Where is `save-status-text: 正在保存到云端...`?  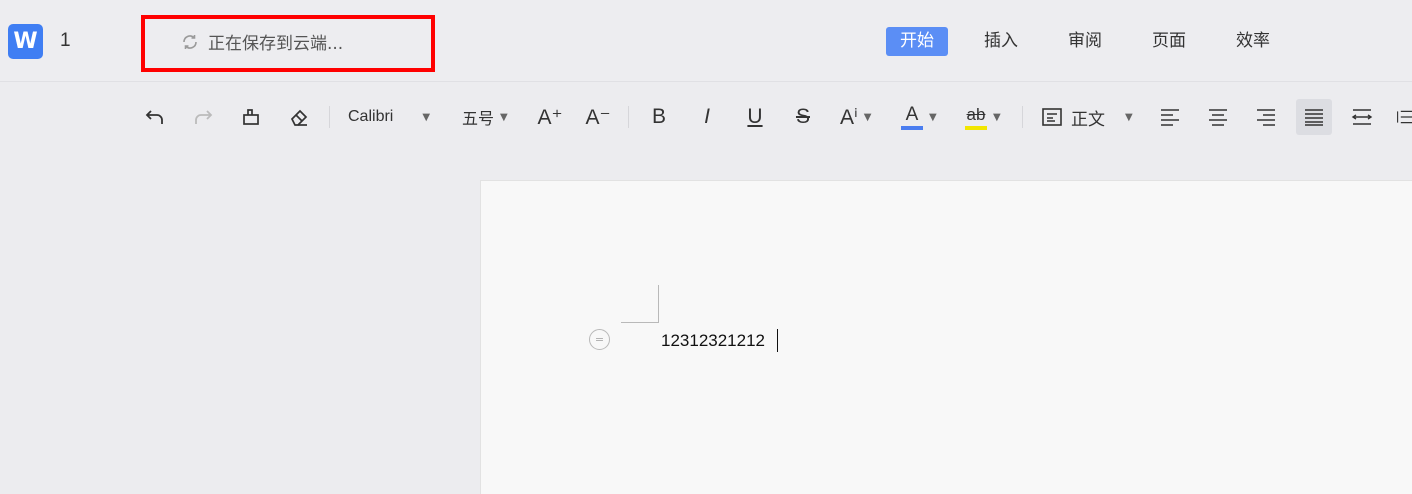 save-status-text: 正在保存到云端... is located at coordinates (276, 44).